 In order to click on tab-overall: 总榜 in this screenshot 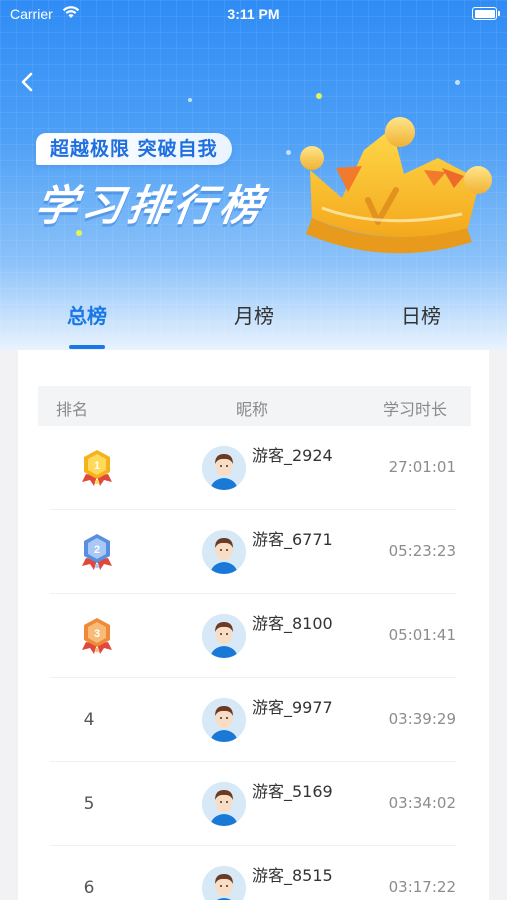, I will do `click(87, 314)`.